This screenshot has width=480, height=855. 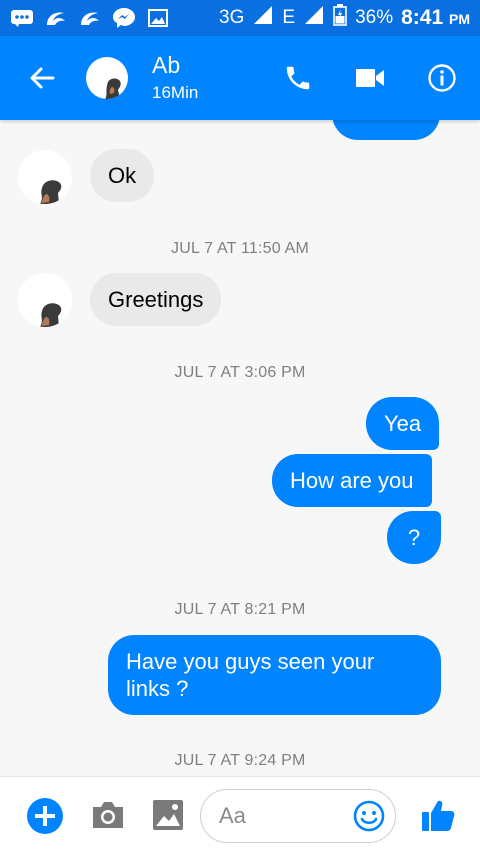 What do you see at coordinates (403, 423) in the screenshot?
I see `message-outgoing: Yea` at bounding box center [403, 423].